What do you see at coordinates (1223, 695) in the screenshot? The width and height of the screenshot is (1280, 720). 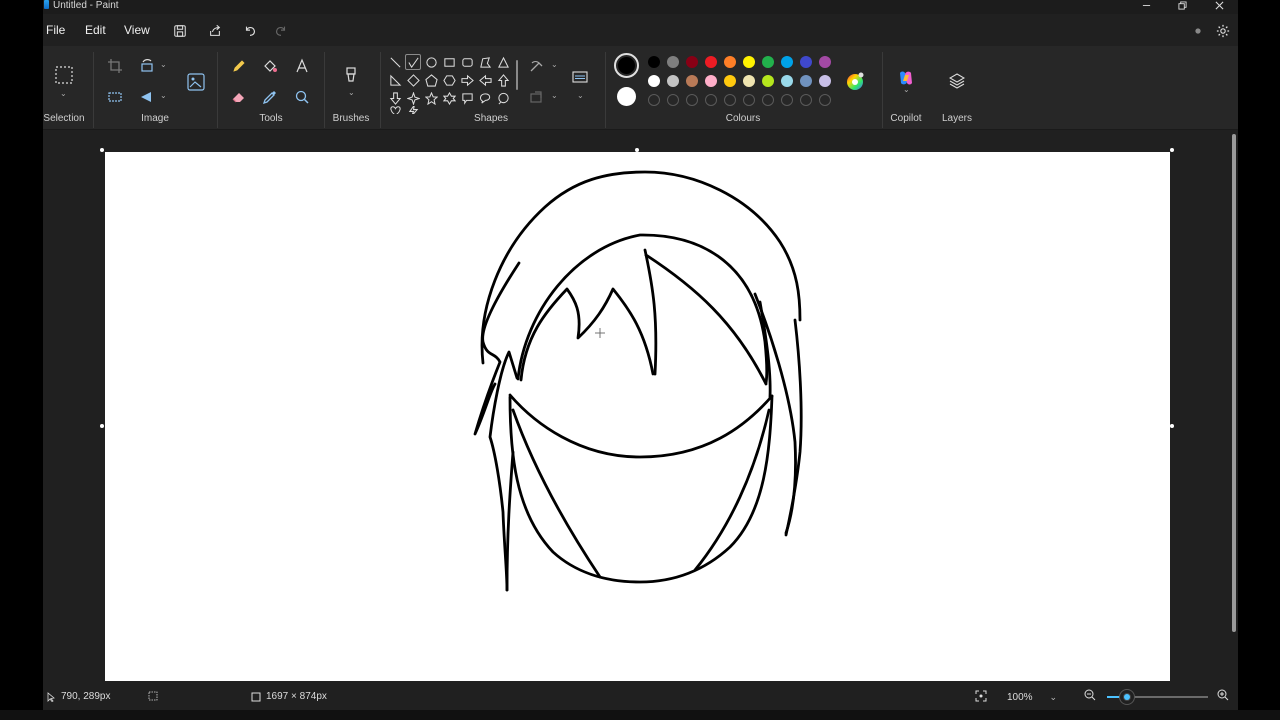 I see `zoom-in-button` at bounding box center [1223, 695].